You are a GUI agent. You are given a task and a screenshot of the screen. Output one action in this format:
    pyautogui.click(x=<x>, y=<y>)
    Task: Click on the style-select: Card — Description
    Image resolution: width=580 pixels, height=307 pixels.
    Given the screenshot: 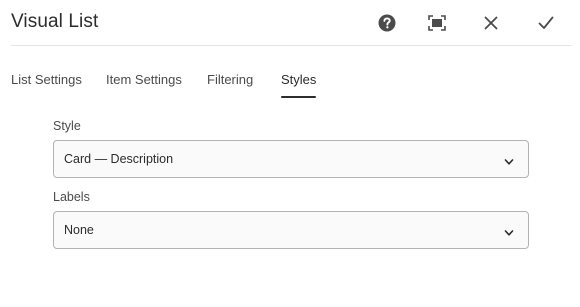 What is the action you would take?
    pyautogui.click(x=291, y=159)
    